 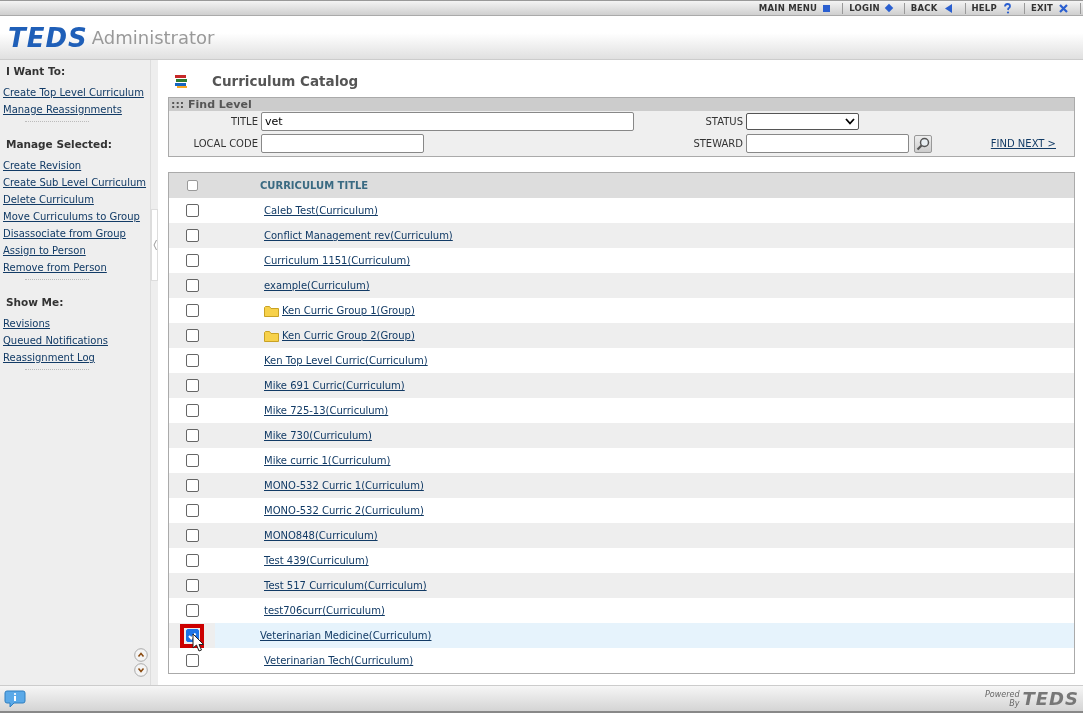 What do you see at coordinates (48, 37) in the screenshot?
I see `logo: TEDS` at bounding box center [48, 37].